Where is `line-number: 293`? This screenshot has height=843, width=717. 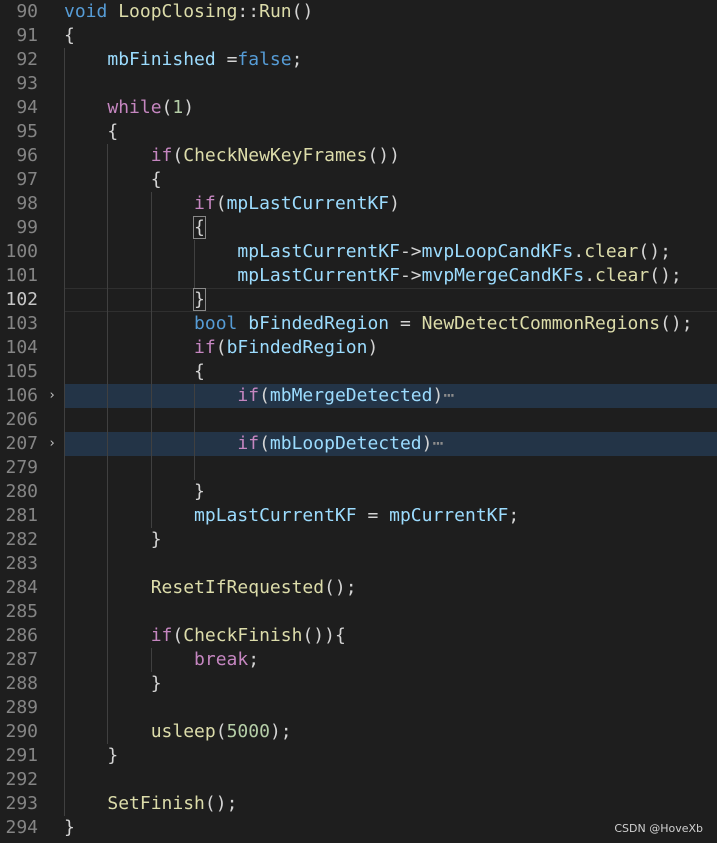
line-number: 293 is located at coordinates (21, 803).